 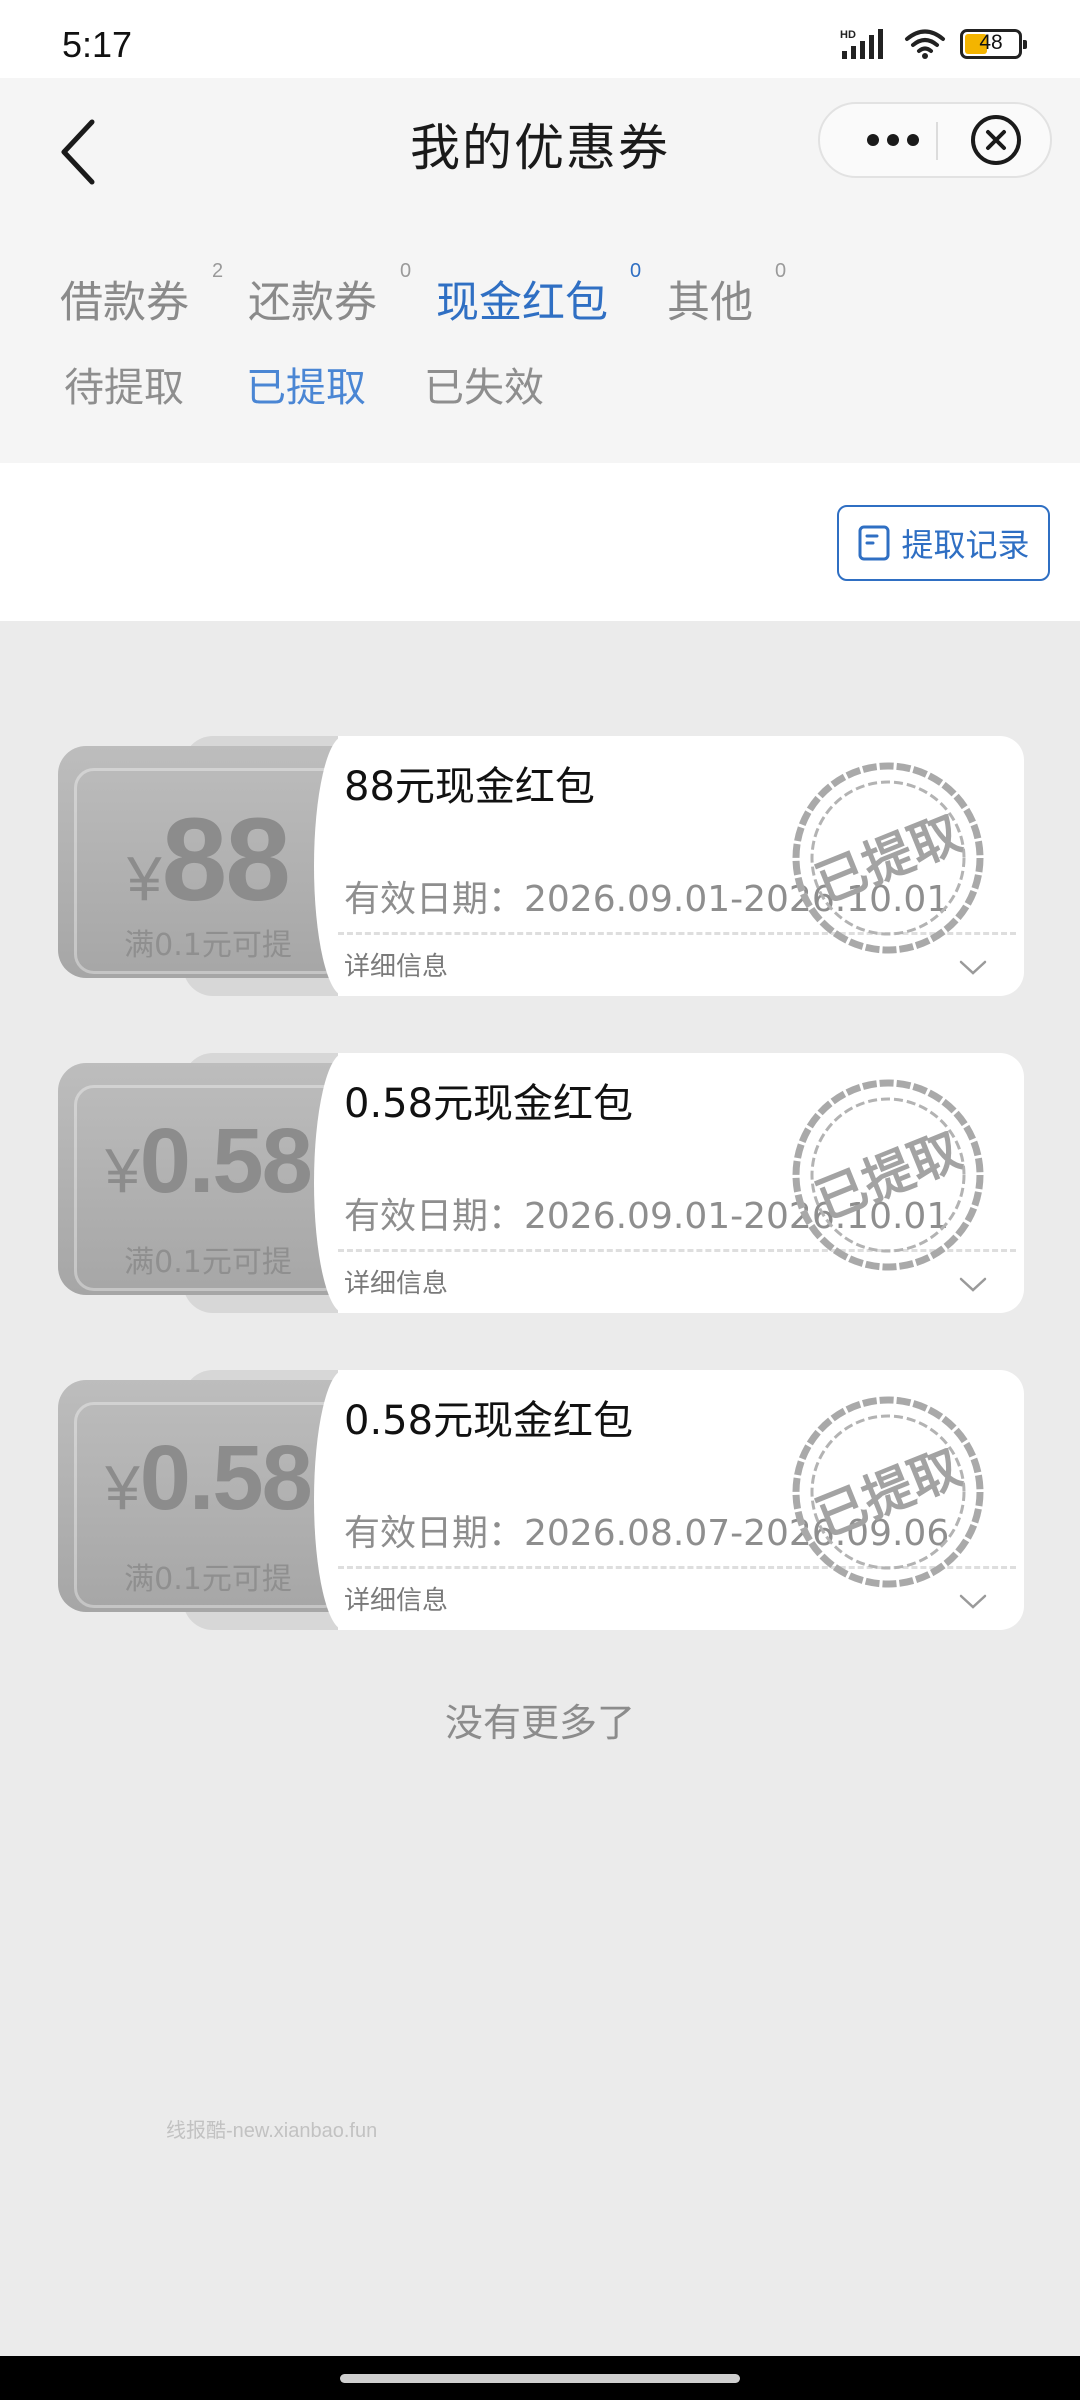 I want to click on tab-repay-coupon: 还款券 0, so click(x=329, y=295).